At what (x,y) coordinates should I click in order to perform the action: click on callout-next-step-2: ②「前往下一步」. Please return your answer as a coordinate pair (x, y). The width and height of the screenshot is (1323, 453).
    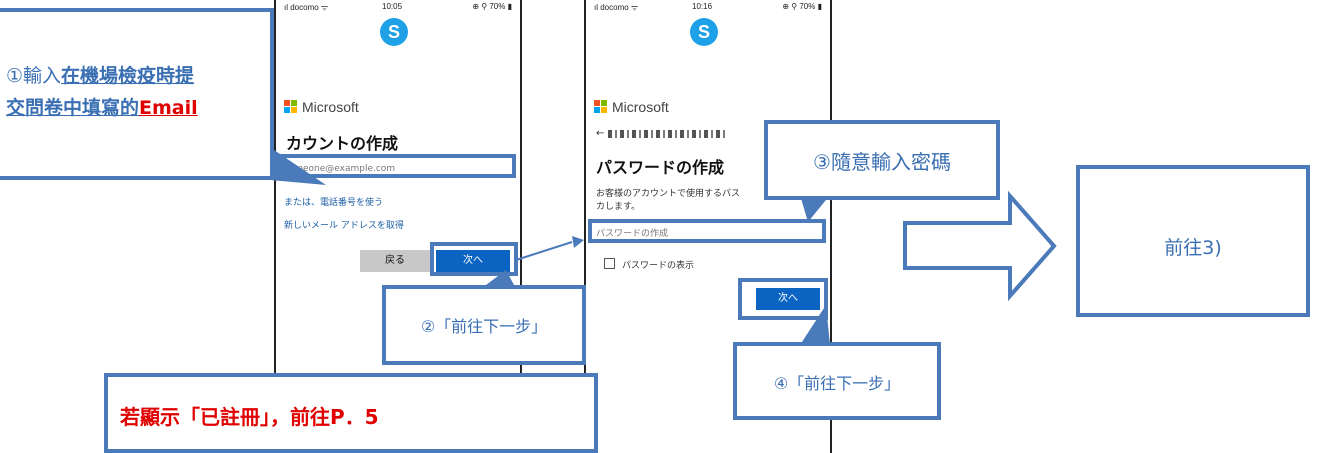
    Looking at the image, I should click on (484, 325).